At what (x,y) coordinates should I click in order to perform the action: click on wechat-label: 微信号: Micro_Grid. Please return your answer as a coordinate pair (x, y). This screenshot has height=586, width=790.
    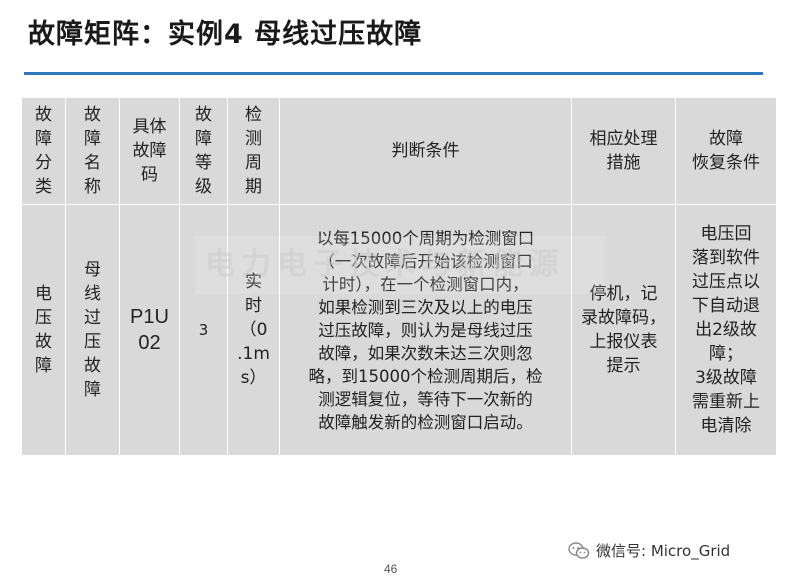
    Looking at the image, I should click on (663, 551).